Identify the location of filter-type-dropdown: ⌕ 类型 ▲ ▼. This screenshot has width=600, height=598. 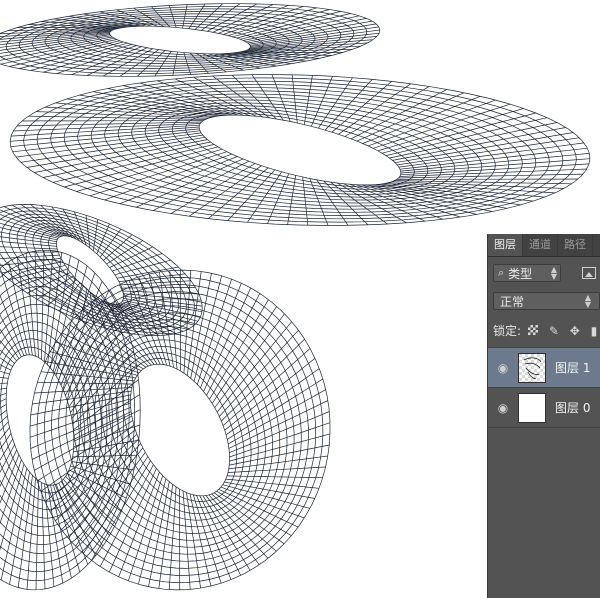
(527, 273).